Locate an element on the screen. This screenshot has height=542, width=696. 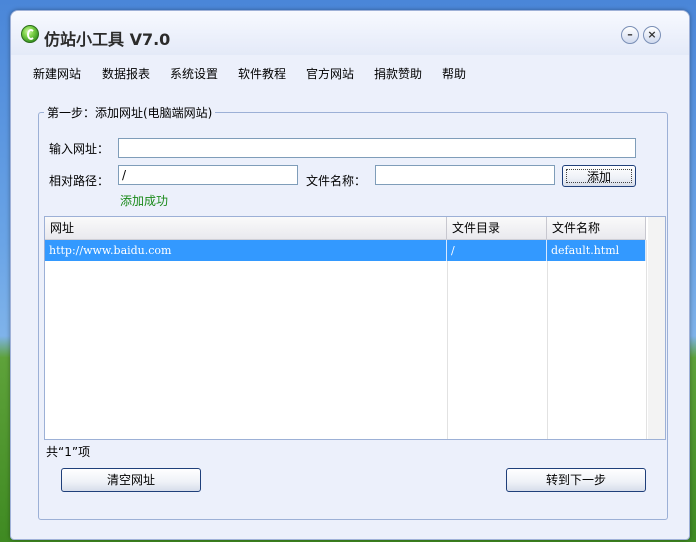
list-header: 网址 文件目录 文件名称 is located at coordinates (345, 228).